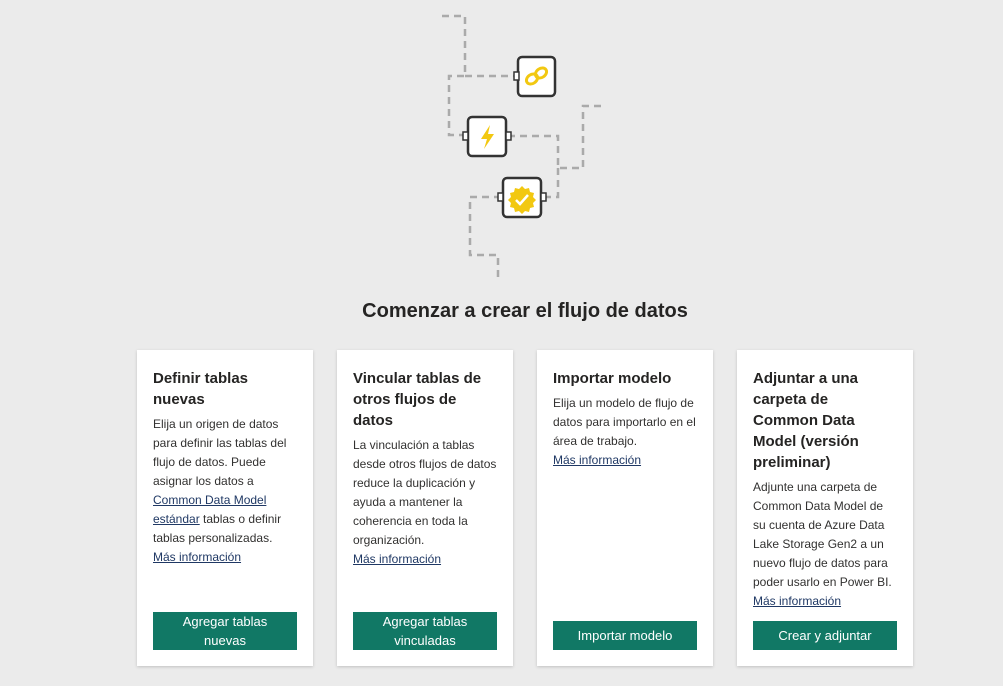 The image size is (1003, 686). I want to click on link-node, so click(535, 76).